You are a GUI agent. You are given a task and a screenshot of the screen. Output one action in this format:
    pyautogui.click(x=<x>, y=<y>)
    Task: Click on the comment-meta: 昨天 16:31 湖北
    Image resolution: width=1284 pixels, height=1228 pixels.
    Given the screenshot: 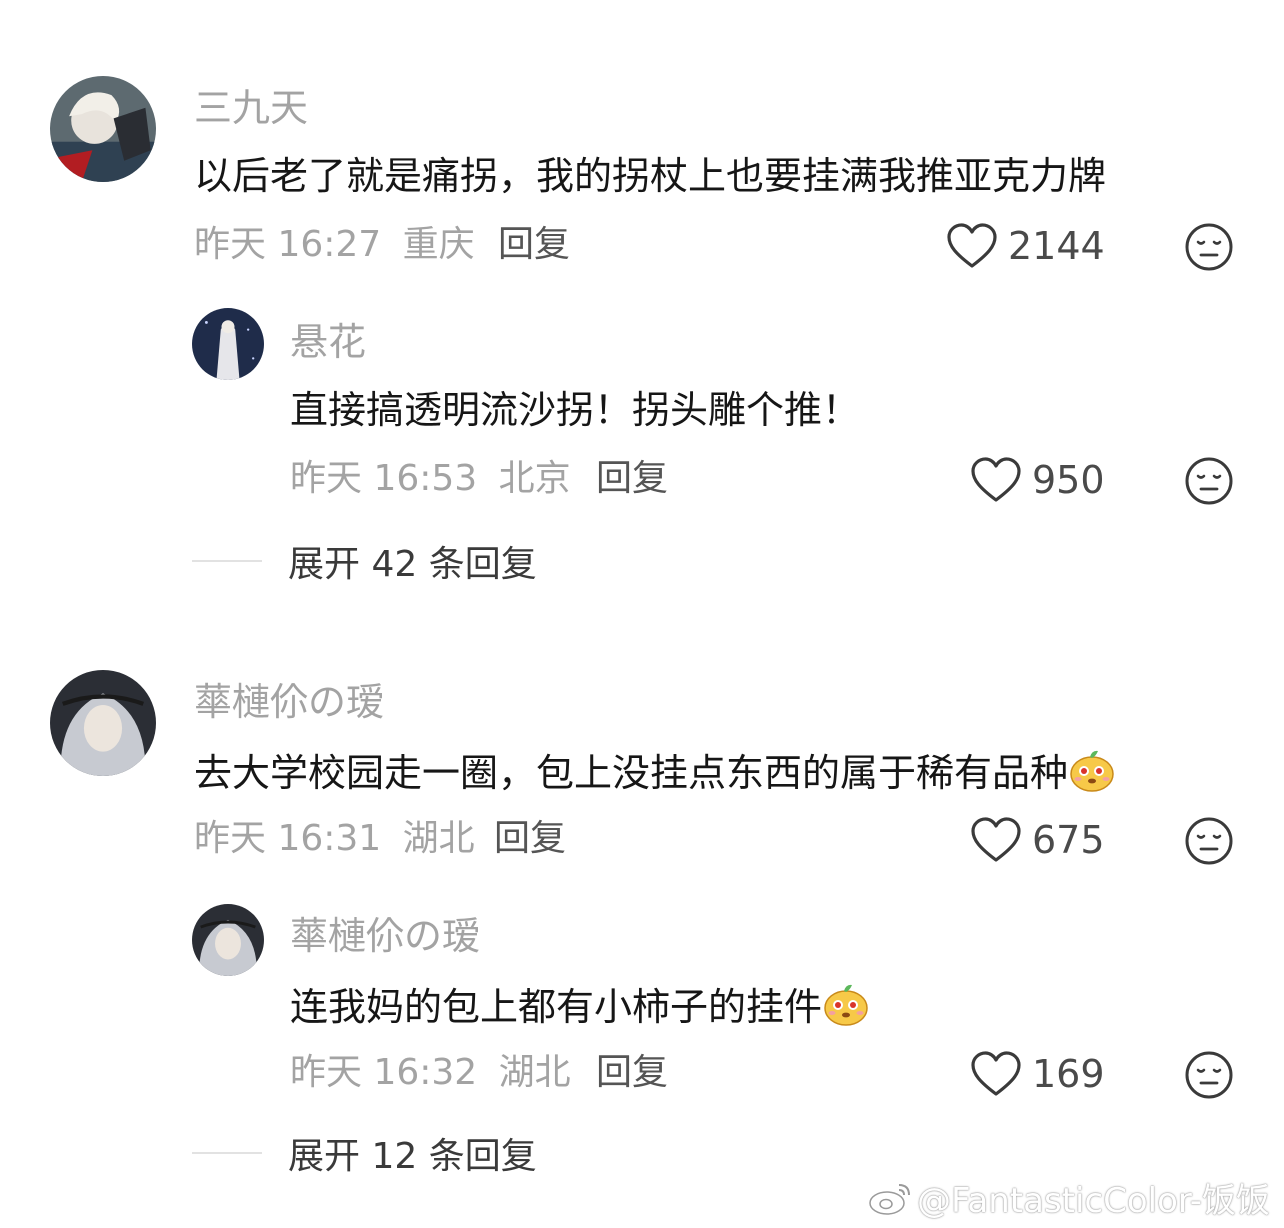 What is the action you would take?
    pyautogui.click(x=334, y=839)
    